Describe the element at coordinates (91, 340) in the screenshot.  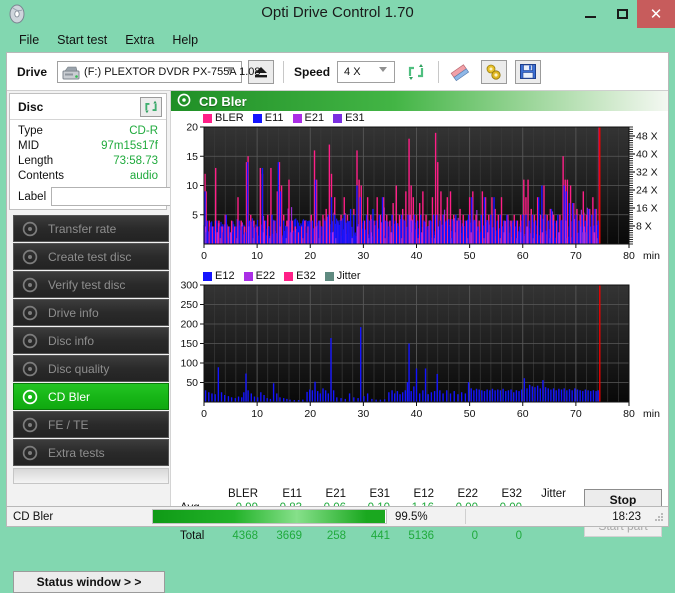
I see `sidebar-item-disc-info: Disc info` at that location.